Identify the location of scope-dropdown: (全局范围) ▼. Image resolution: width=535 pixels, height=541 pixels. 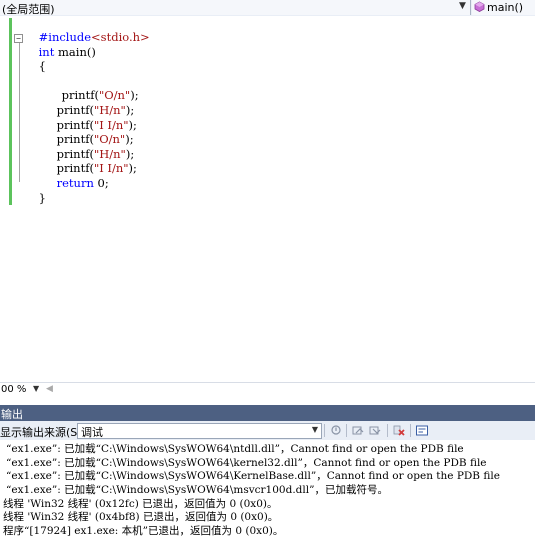
(235, 8).